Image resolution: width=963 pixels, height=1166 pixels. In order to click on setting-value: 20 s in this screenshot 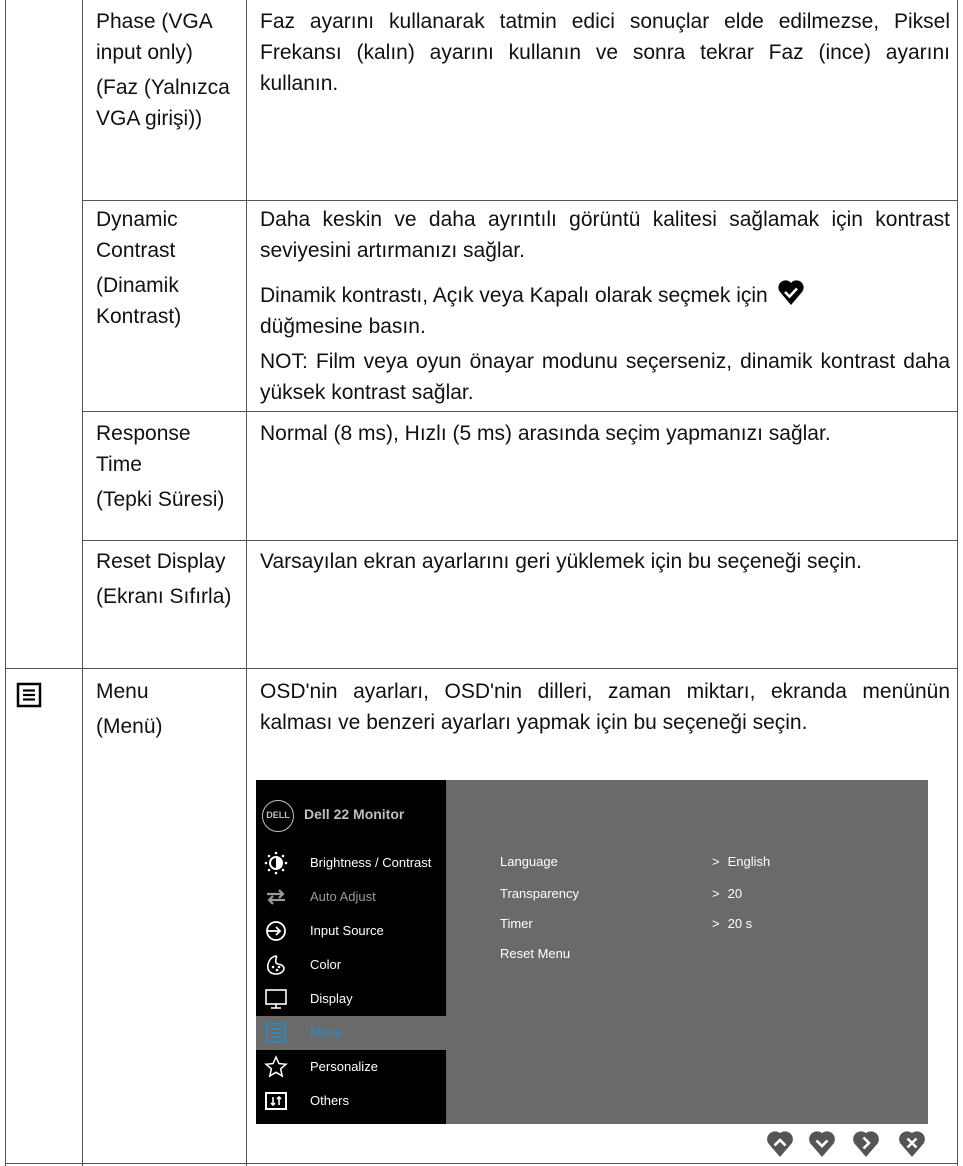, I will do `click(740, 923)`.